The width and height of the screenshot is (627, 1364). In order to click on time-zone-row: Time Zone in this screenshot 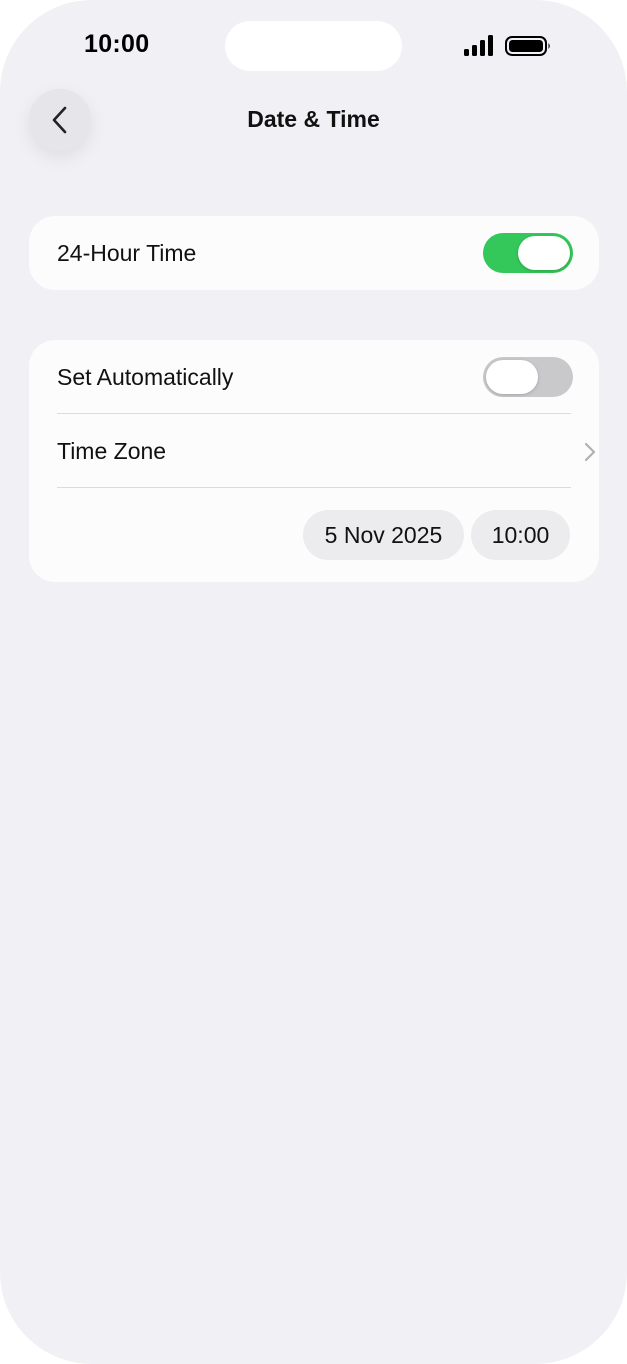, I will do `click(314, 451)`.